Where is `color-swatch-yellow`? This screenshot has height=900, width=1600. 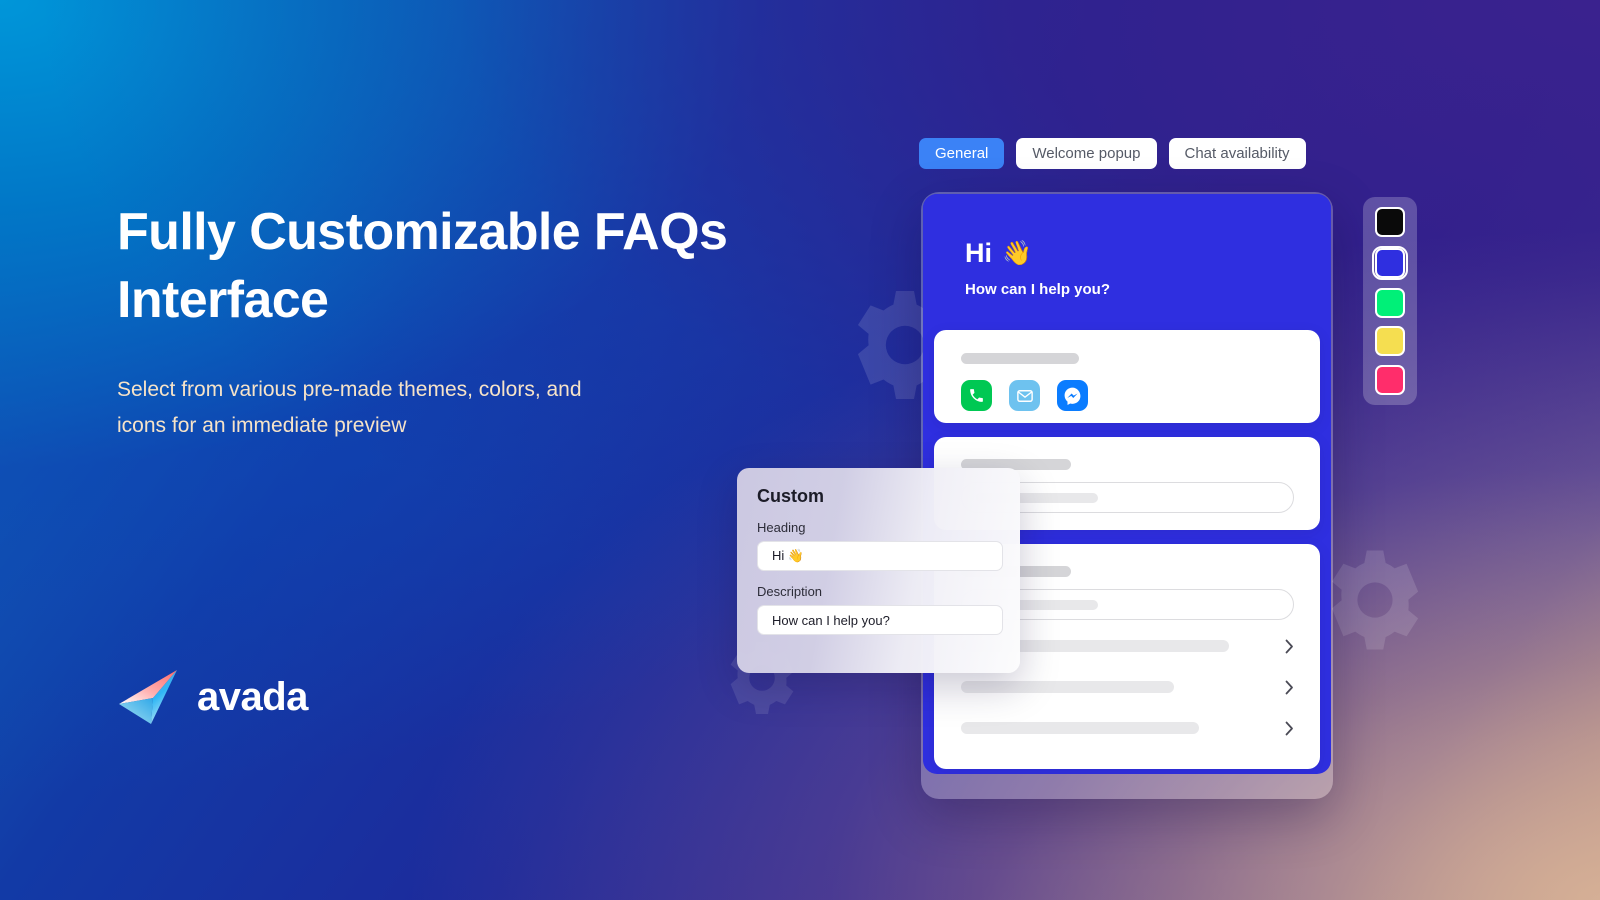 color-swatch-yellow is located at coordinates (1390, 341).